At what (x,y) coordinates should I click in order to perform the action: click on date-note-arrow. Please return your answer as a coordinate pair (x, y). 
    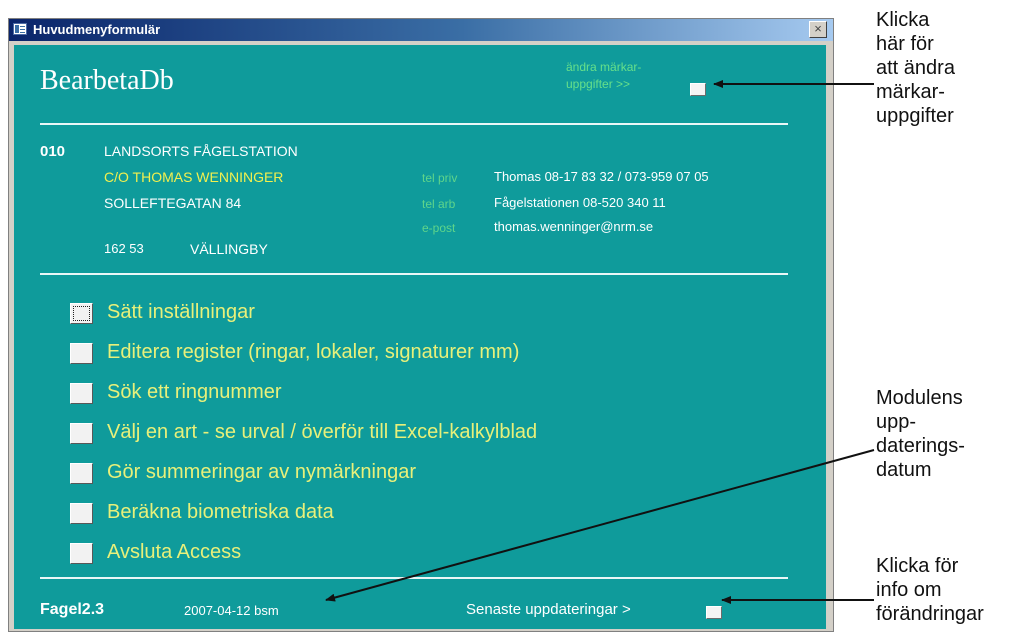
    Looking at the image, I should click on (600, 525).